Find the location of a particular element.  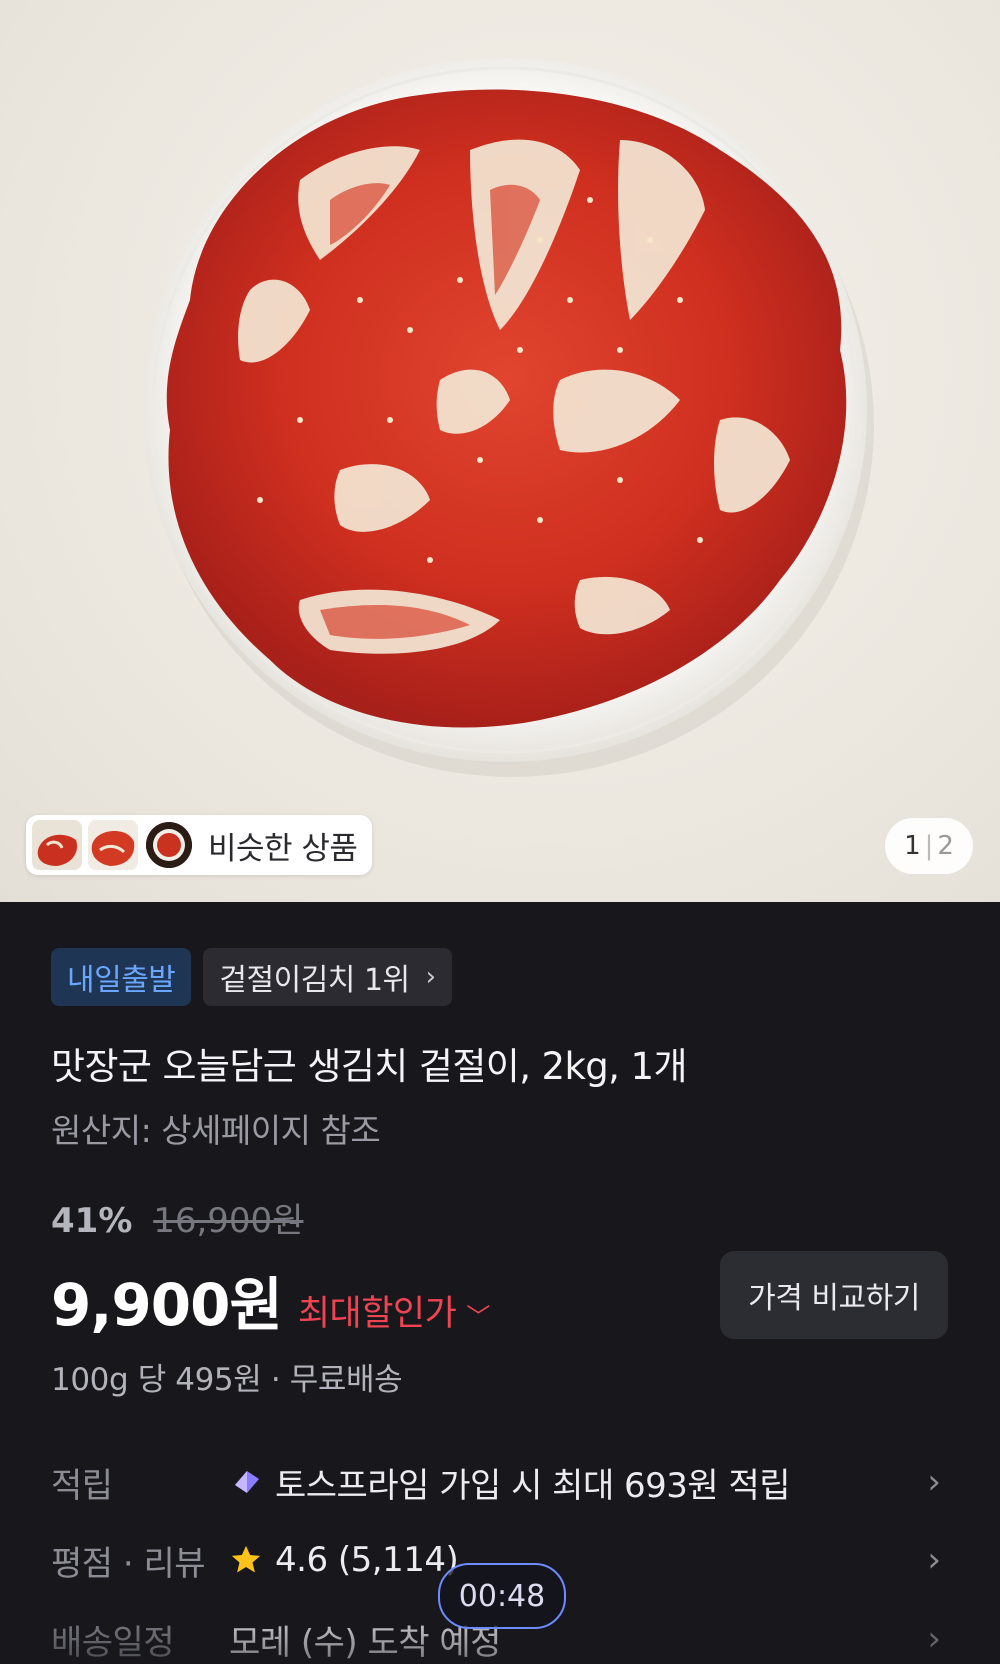

delivery-badge-label: 내일출발 is located at coordinates (121, 980).